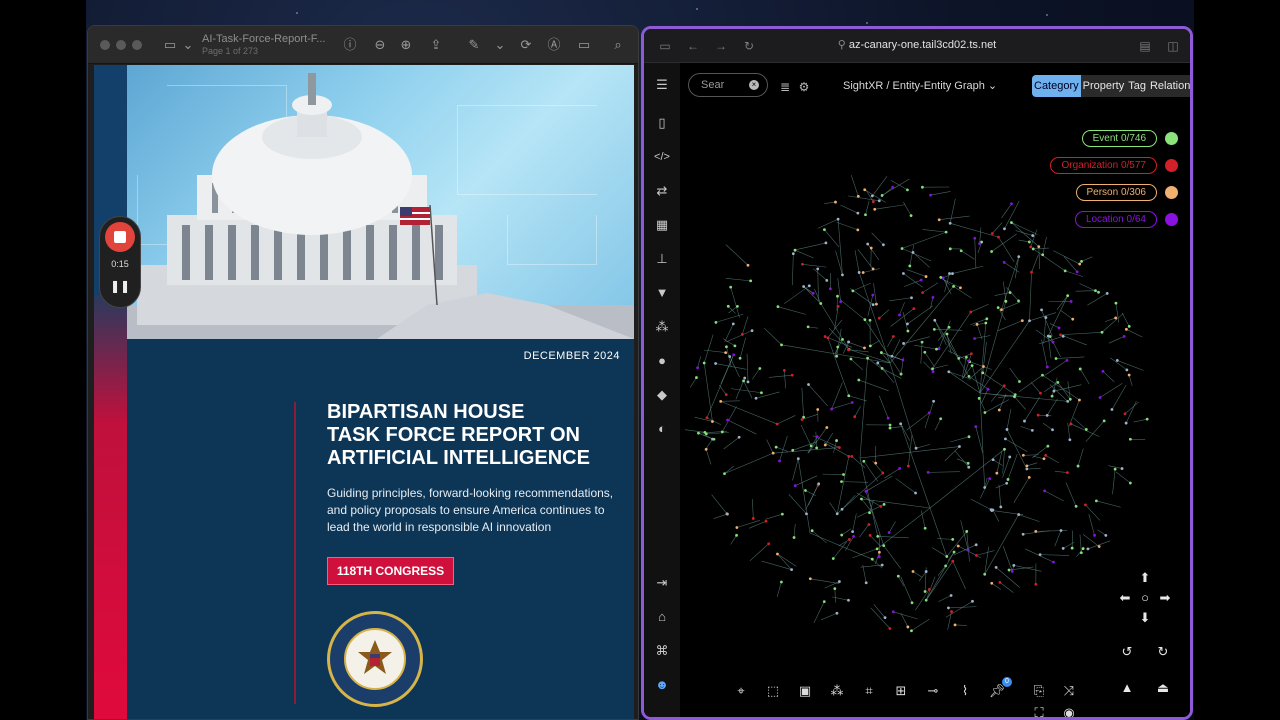  Describe the element at coordinates (741, 691) in the screenshot. I see `focus-target-icon: ⌖` at that location.